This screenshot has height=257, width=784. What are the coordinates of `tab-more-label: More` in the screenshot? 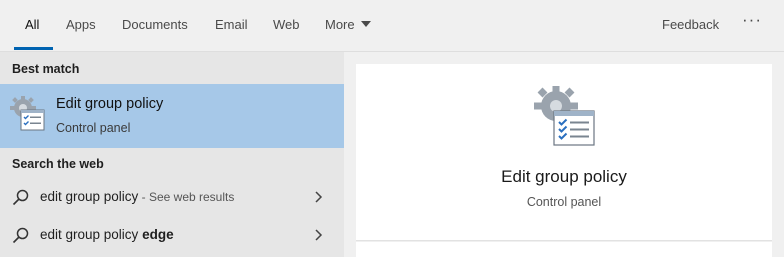 It's located at (340, 24).